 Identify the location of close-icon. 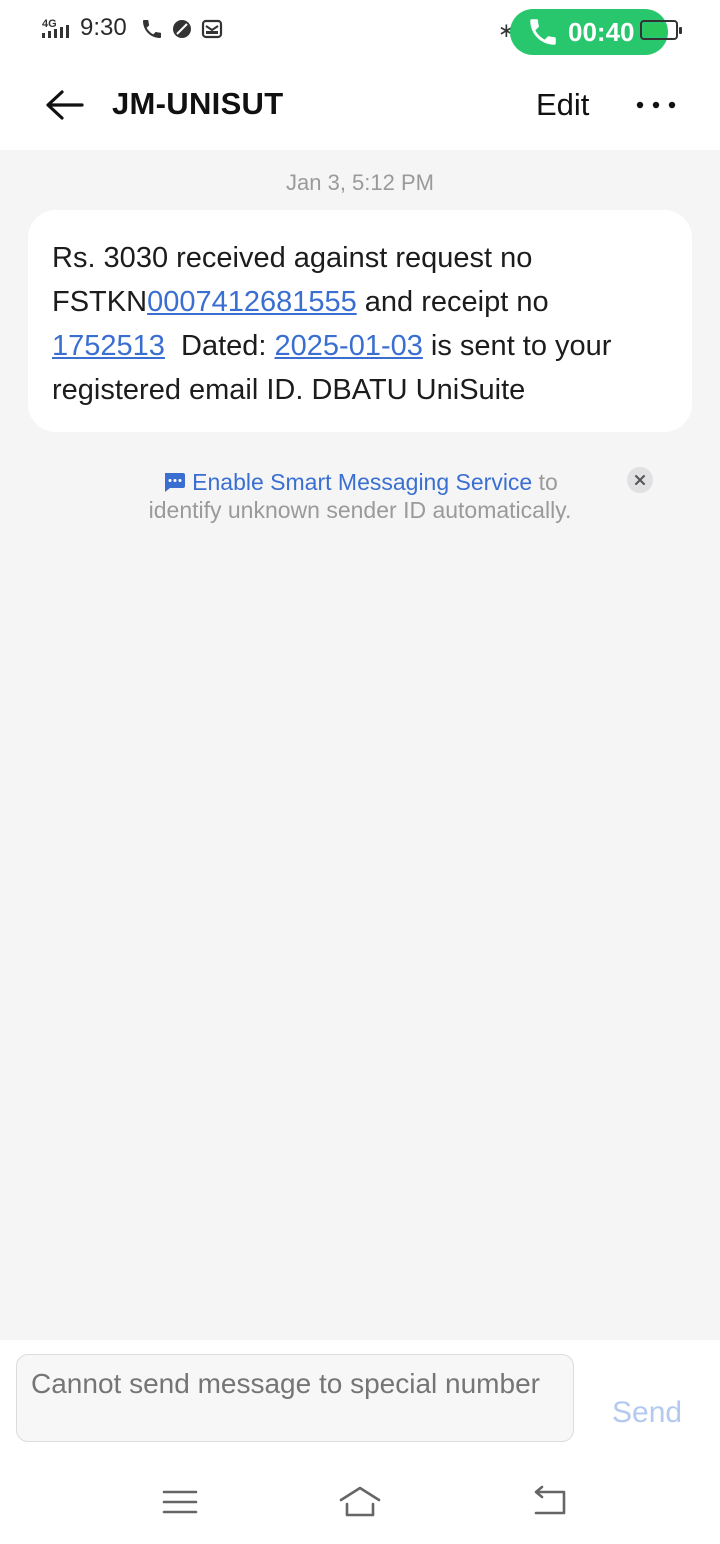
(640, 480).